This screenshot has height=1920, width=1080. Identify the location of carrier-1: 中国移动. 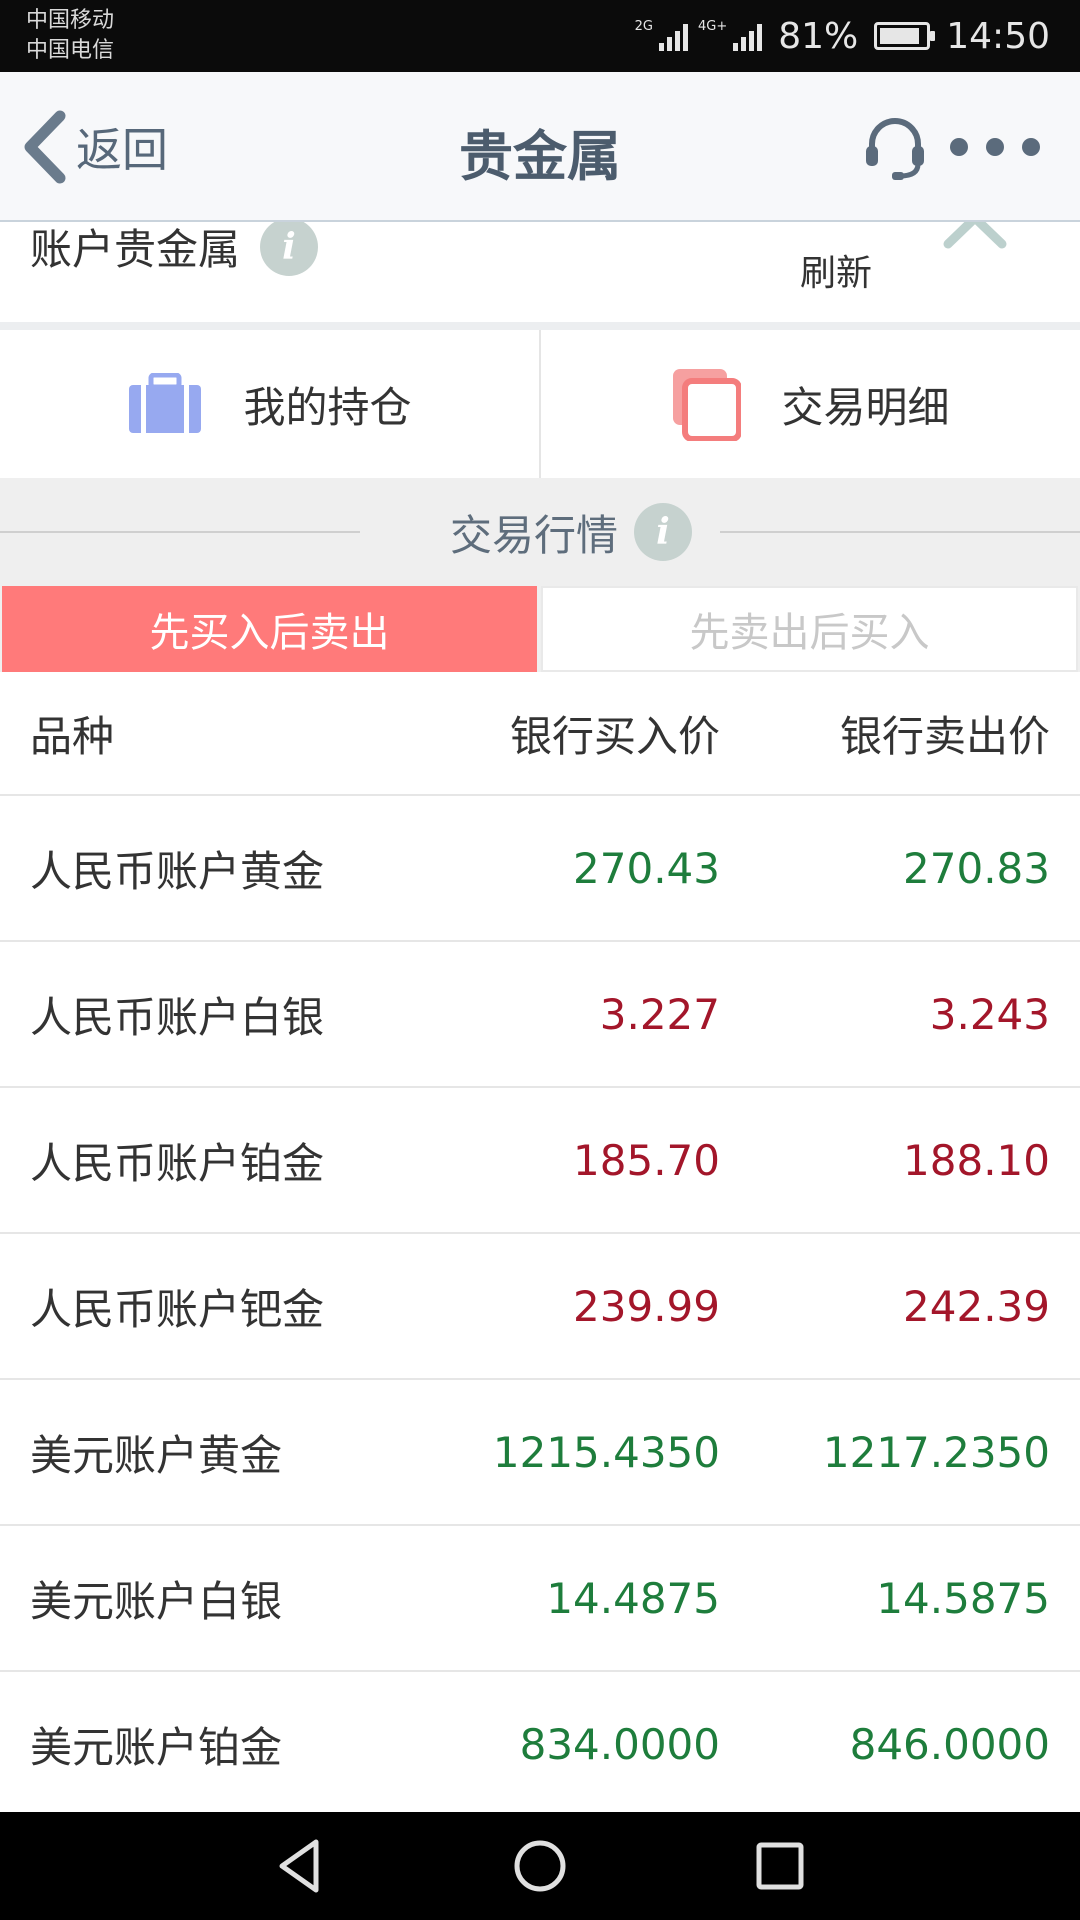
(70, 20).